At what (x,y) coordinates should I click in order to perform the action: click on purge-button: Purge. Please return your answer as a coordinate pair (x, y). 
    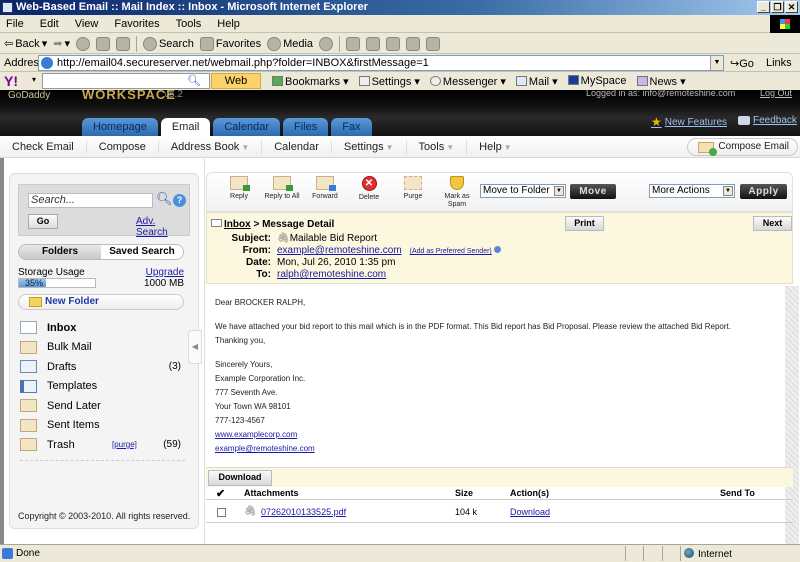
    Looking at the image, I should click on (413, 188).